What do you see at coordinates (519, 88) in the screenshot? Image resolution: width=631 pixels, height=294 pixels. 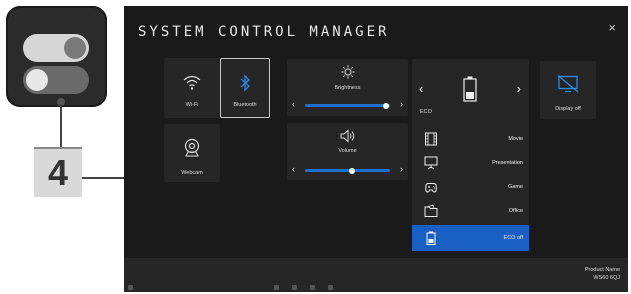 I see `eco-next-button: ›` at bounding box center [519, 88].